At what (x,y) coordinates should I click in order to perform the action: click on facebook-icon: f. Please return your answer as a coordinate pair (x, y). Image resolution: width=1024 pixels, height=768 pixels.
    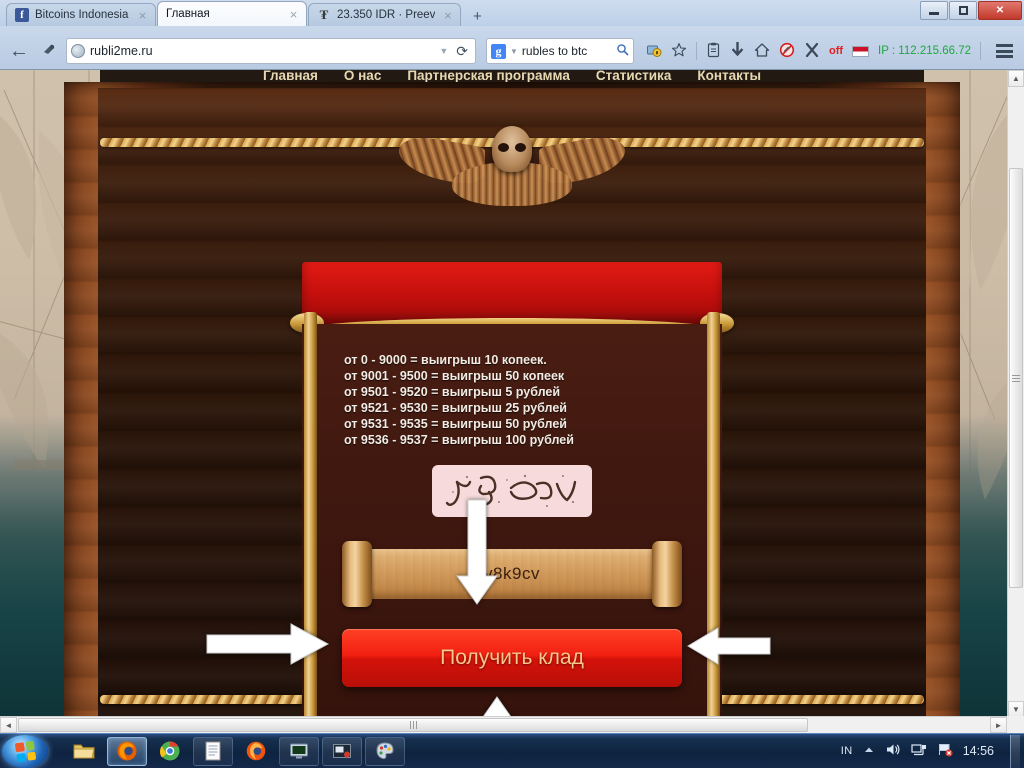
    Looking at the image, I should click on (22, 15).